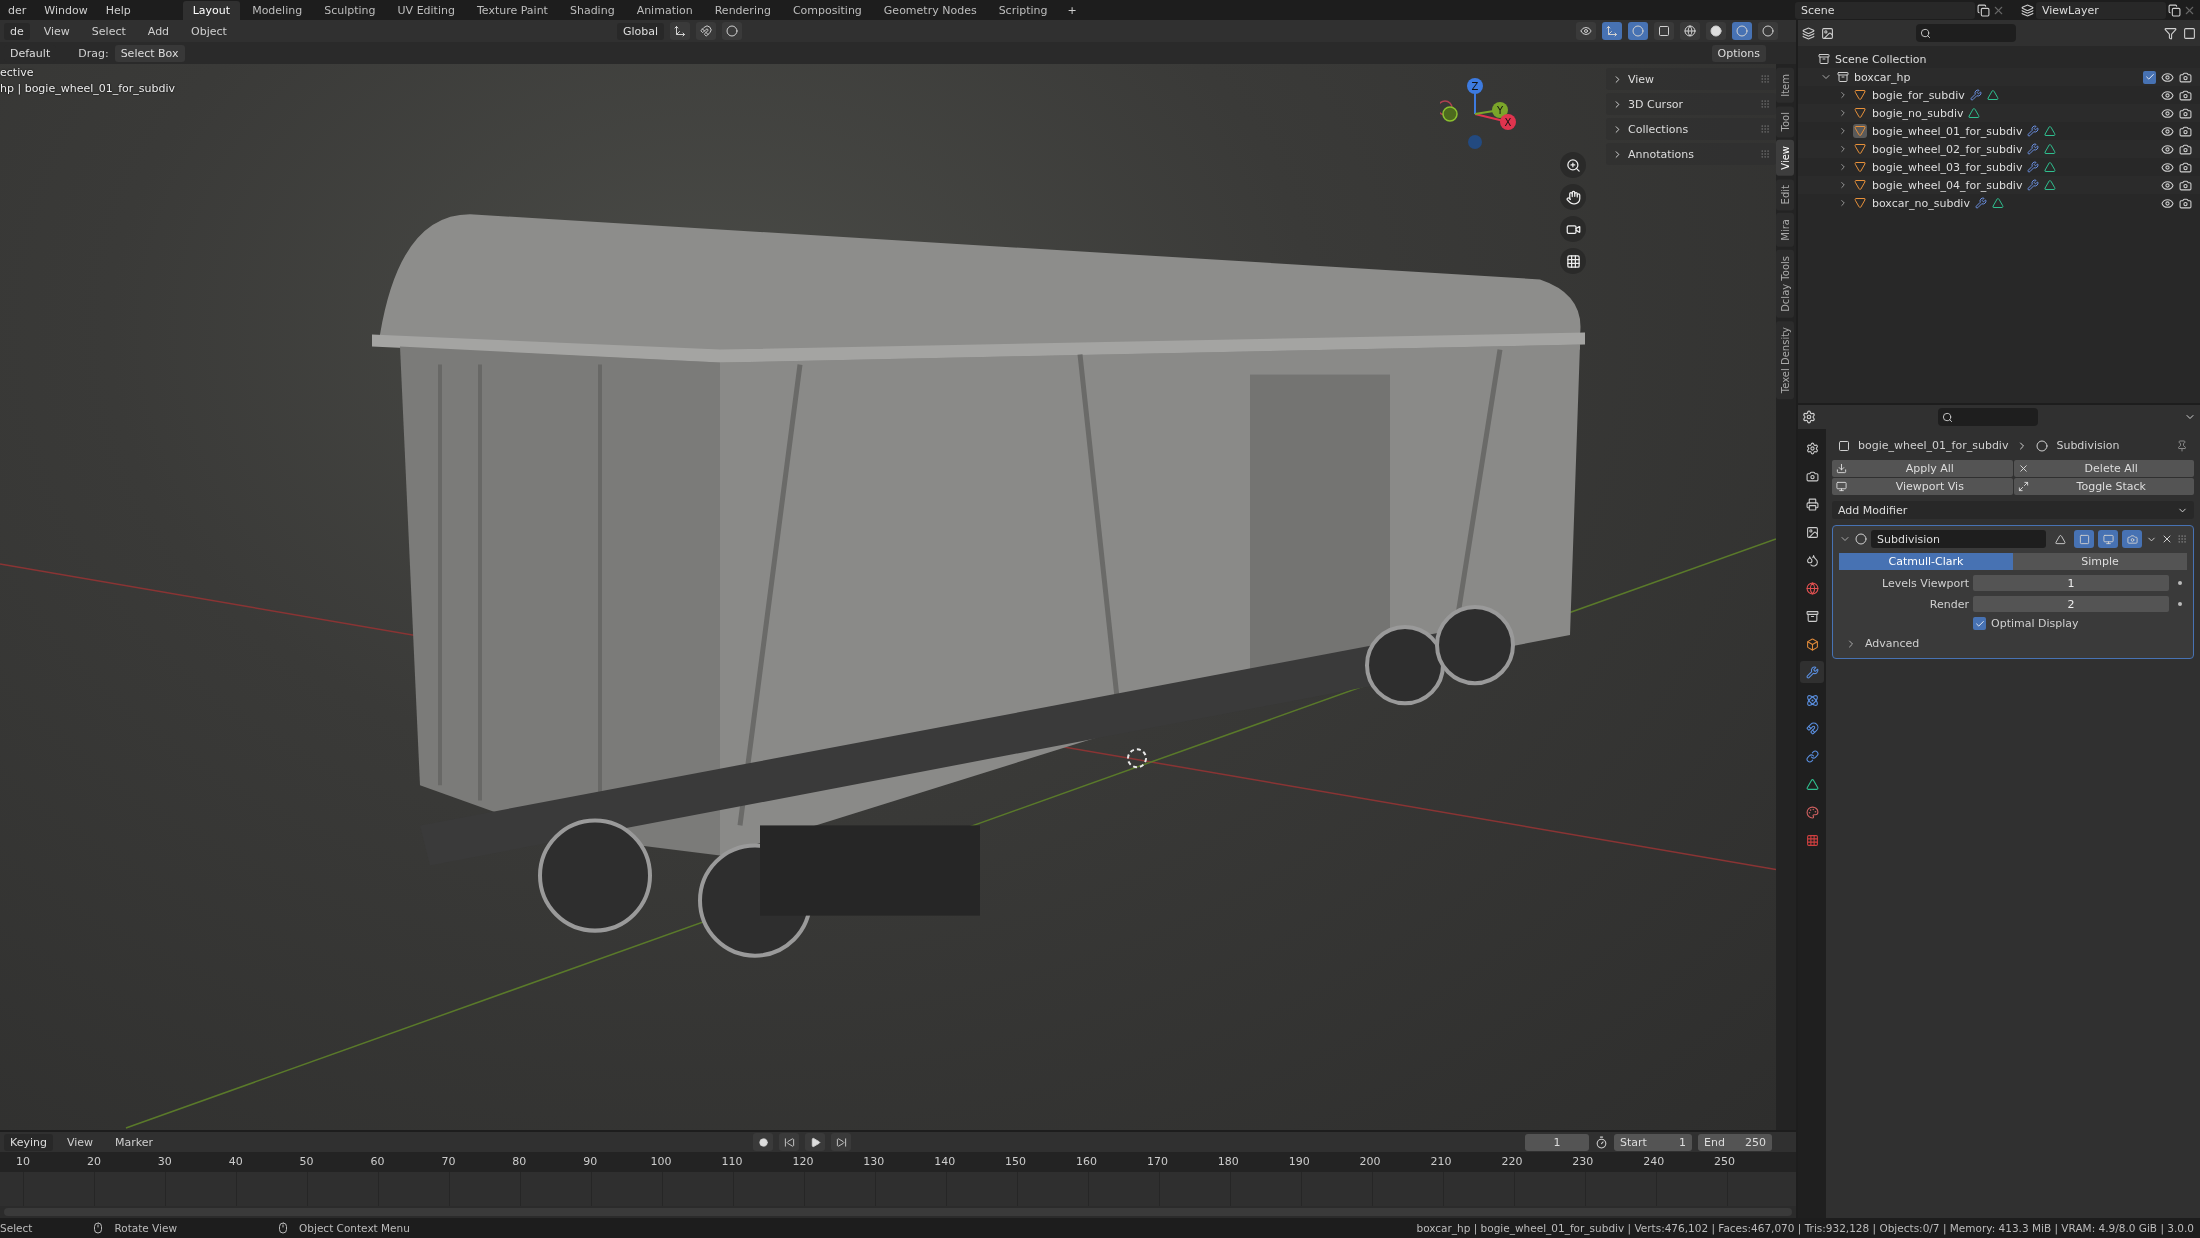  Describe the element at coordinates (118, 10) in the screenshot. I see `menu-item: Help` at that location.